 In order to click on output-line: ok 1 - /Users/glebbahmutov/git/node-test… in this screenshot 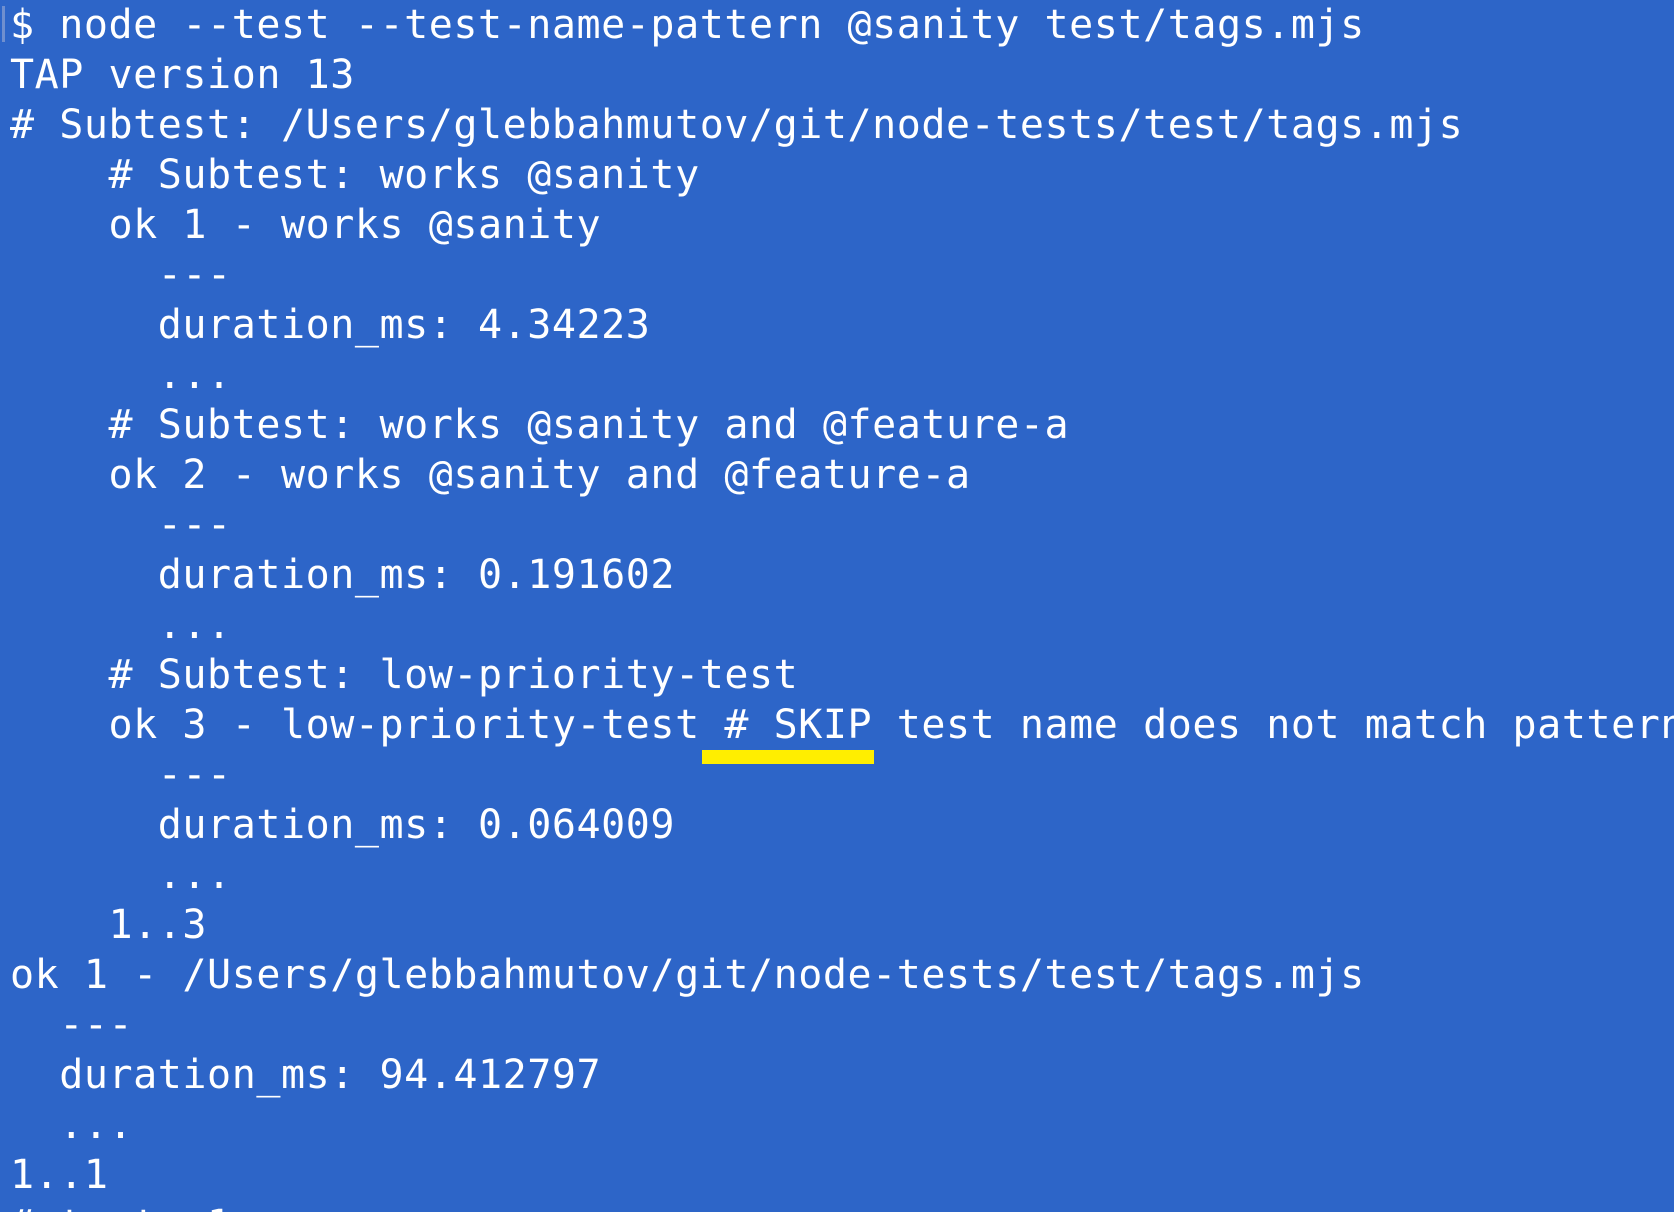, I will do `click(687, 975)`.